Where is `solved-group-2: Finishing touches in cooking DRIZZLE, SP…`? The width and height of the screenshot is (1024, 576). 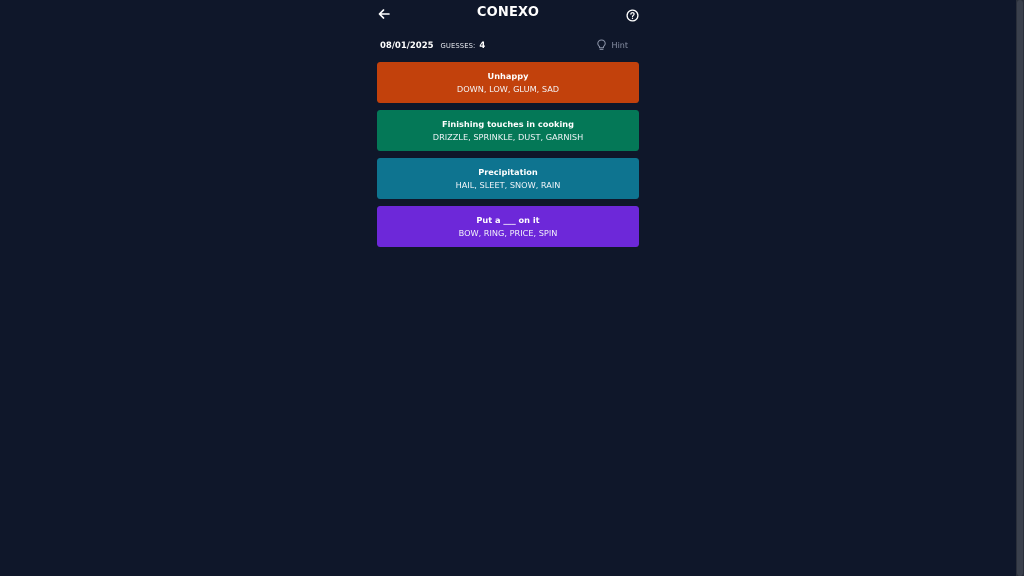
solved-group-2: Finishing touches in cooking DRIZZLE, SP… is located at coordinates (508, 130).